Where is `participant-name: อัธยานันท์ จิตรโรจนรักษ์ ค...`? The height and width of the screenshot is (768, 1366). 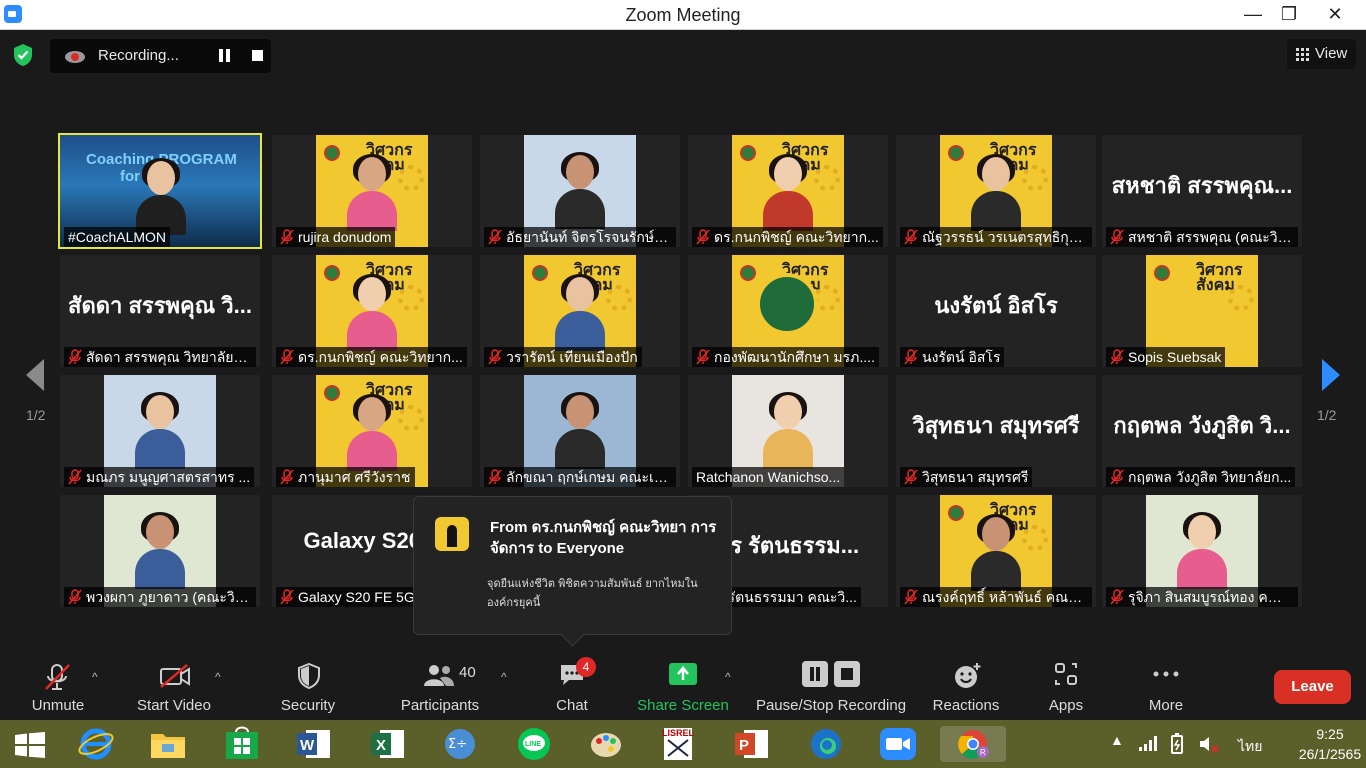
participant-name: อัธยานันท์ จิตรโรจนรักษ์ ค... is located at coordinates (591, 237).